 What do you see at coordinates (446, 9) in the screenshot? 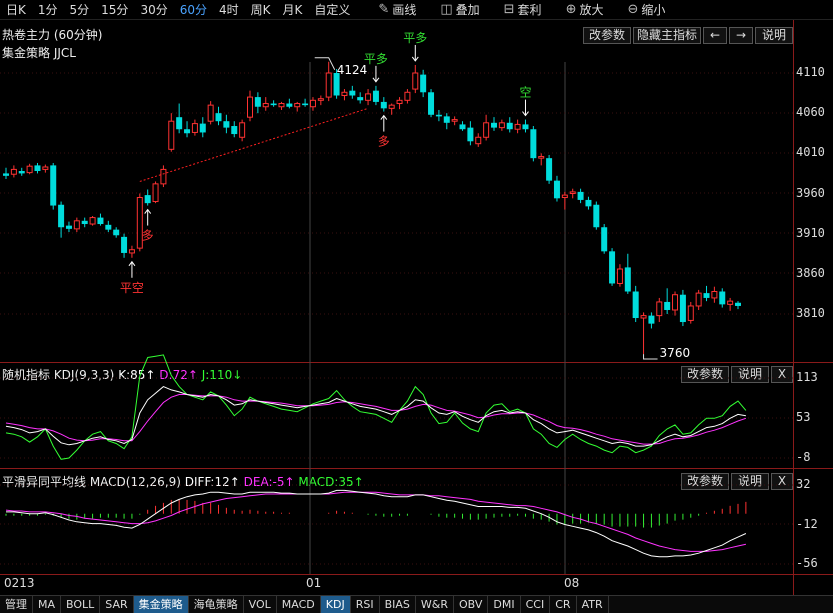
I see `stack-icon: ◫` at bounding box center [446, 9].